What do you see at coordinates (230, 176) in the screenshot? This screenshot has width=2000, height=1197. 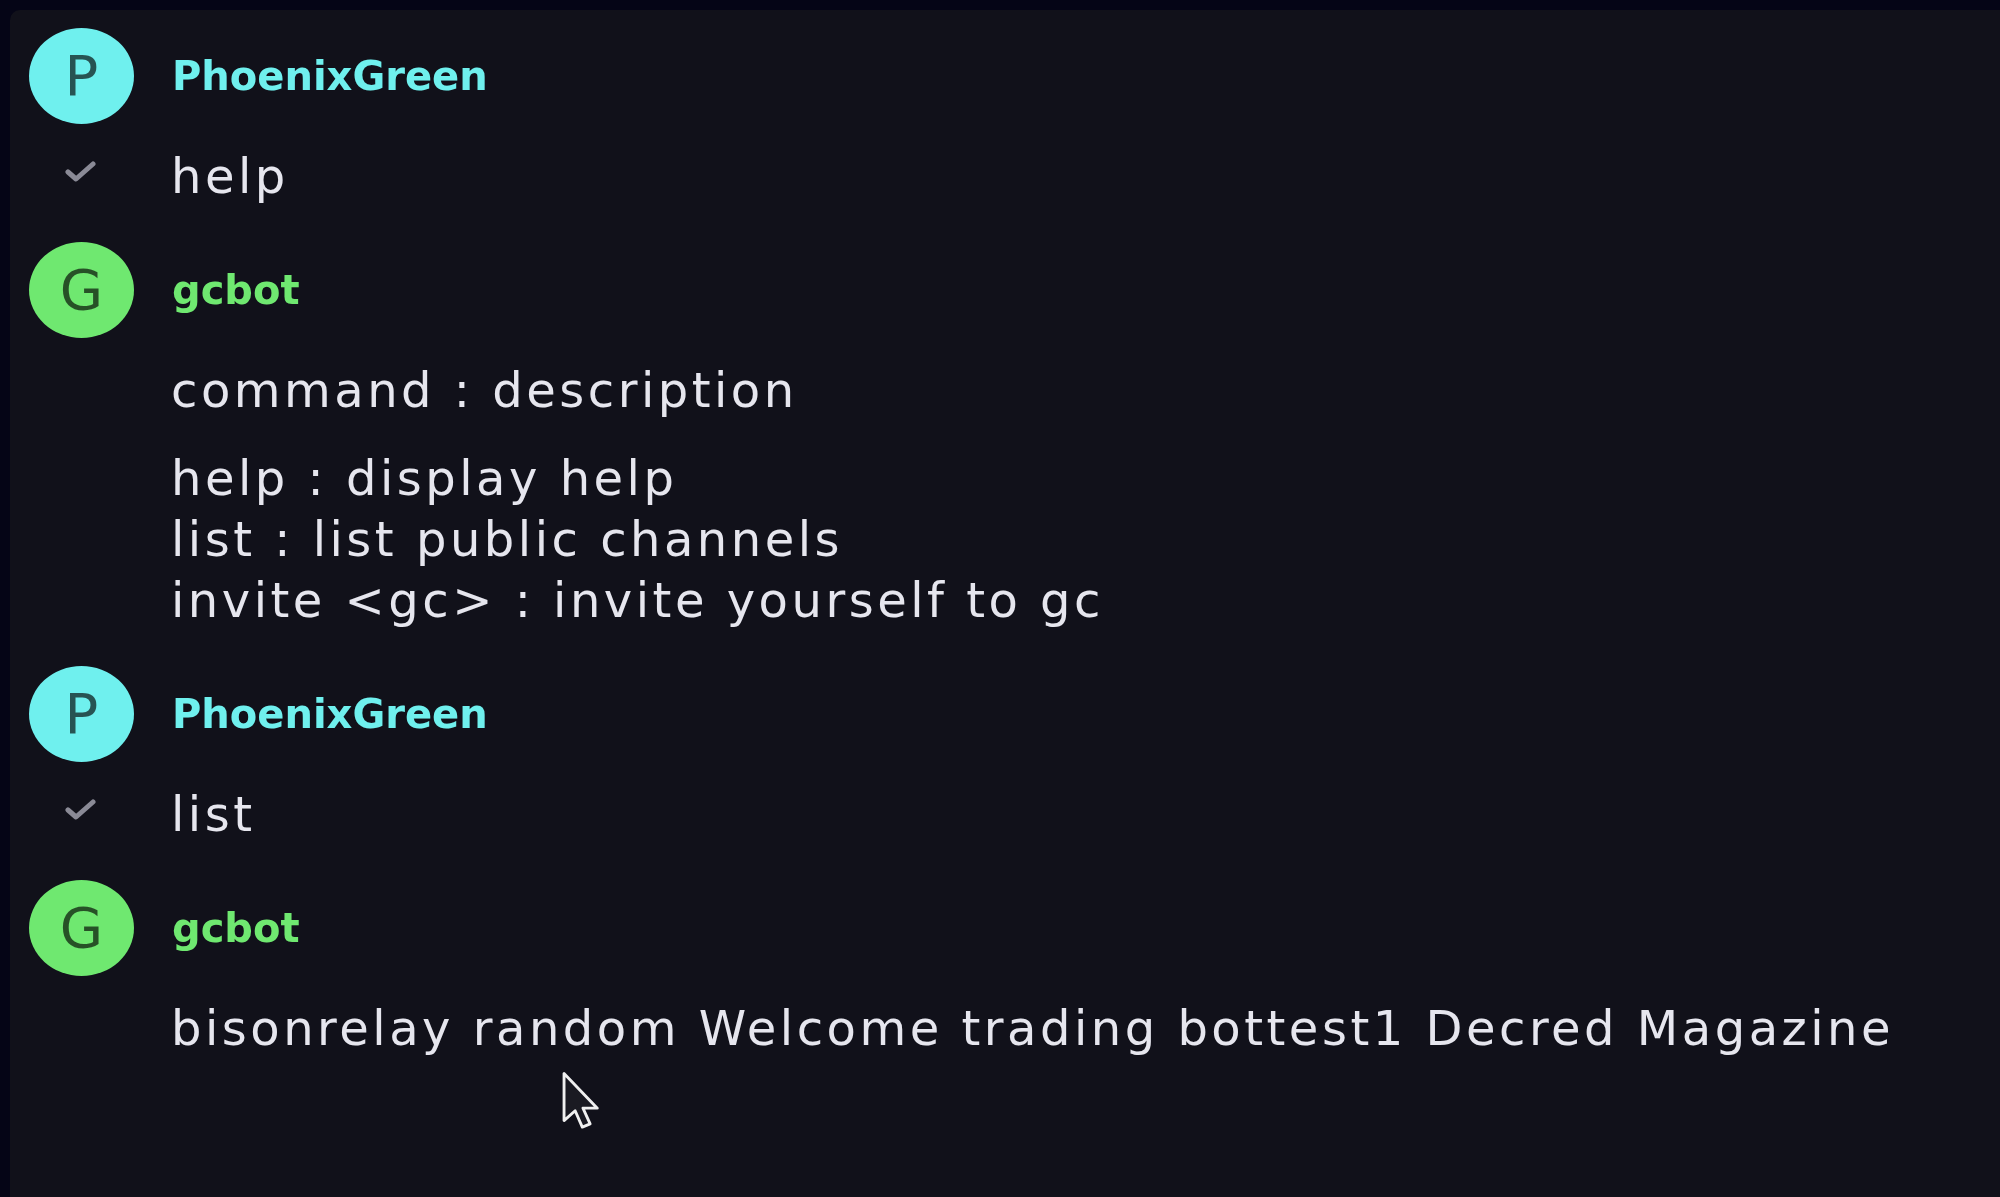 I see `message-text: help` at bounding box center [230, 176].